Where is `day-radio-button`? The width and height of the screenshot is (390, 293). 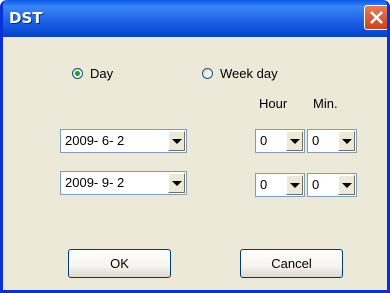
day-radio-button is located at coordinates (77, 74).